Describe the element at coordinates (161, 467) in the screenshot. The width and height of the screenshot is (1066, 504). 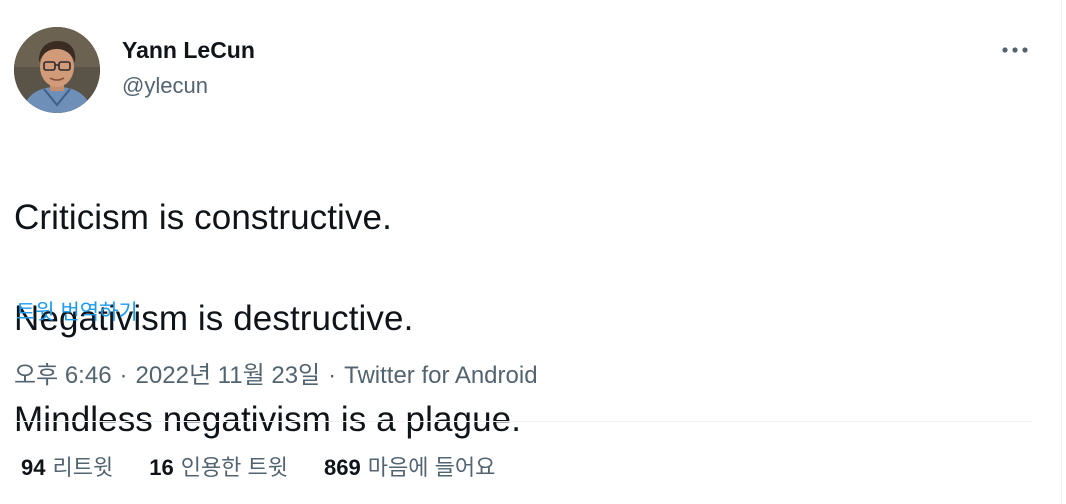
I see `quotes-count: 16` at that location.